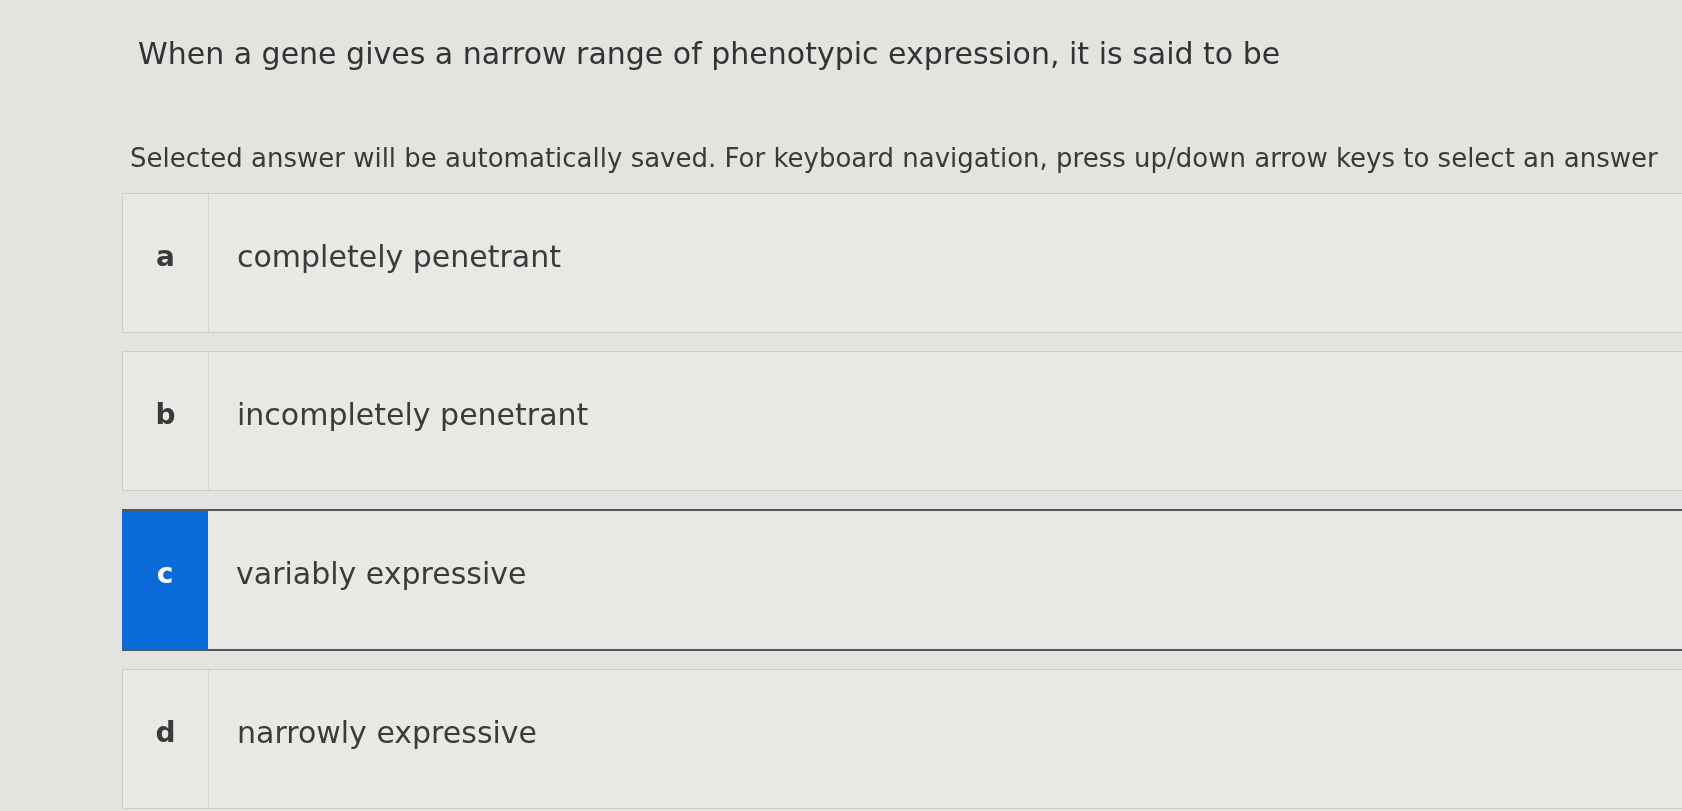 Image resolution: width=1682 pixels, height=811 pixels. I want to click on option-text: completely penetrant, so click(398, 256).